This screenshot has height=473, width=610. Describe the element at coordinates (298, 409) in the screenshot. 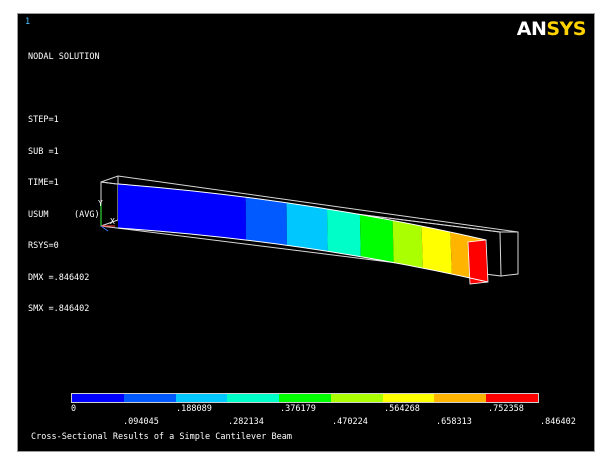

I see `legend-value-4: .376179` at that location.